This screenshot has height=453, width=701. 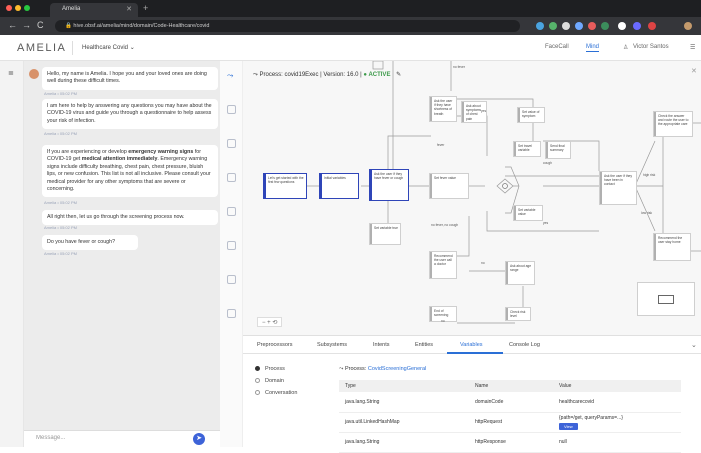 I want to click on canvas-minimap, so click(x=666, y=299).